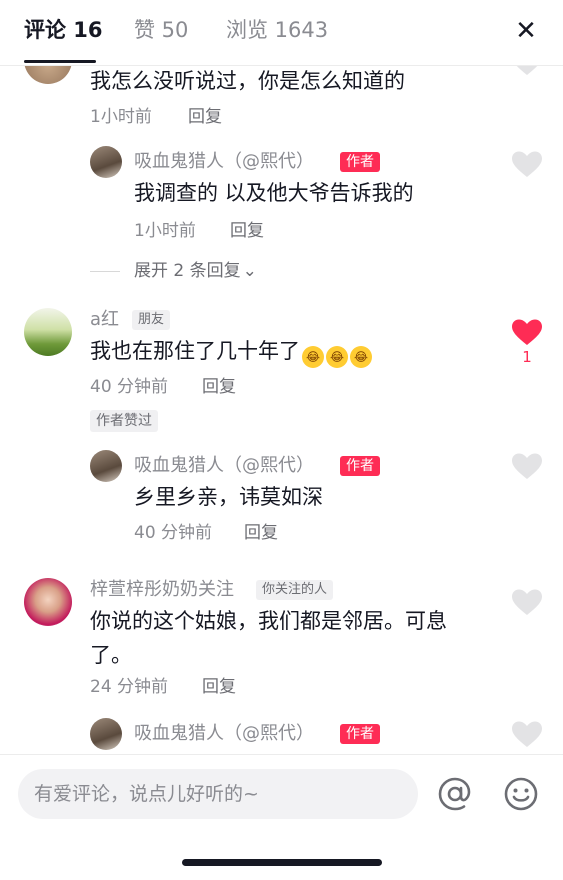 This screenshot has width=563, height=880. I want to click on comment-time: 24 分钟前, so click(129, 687).